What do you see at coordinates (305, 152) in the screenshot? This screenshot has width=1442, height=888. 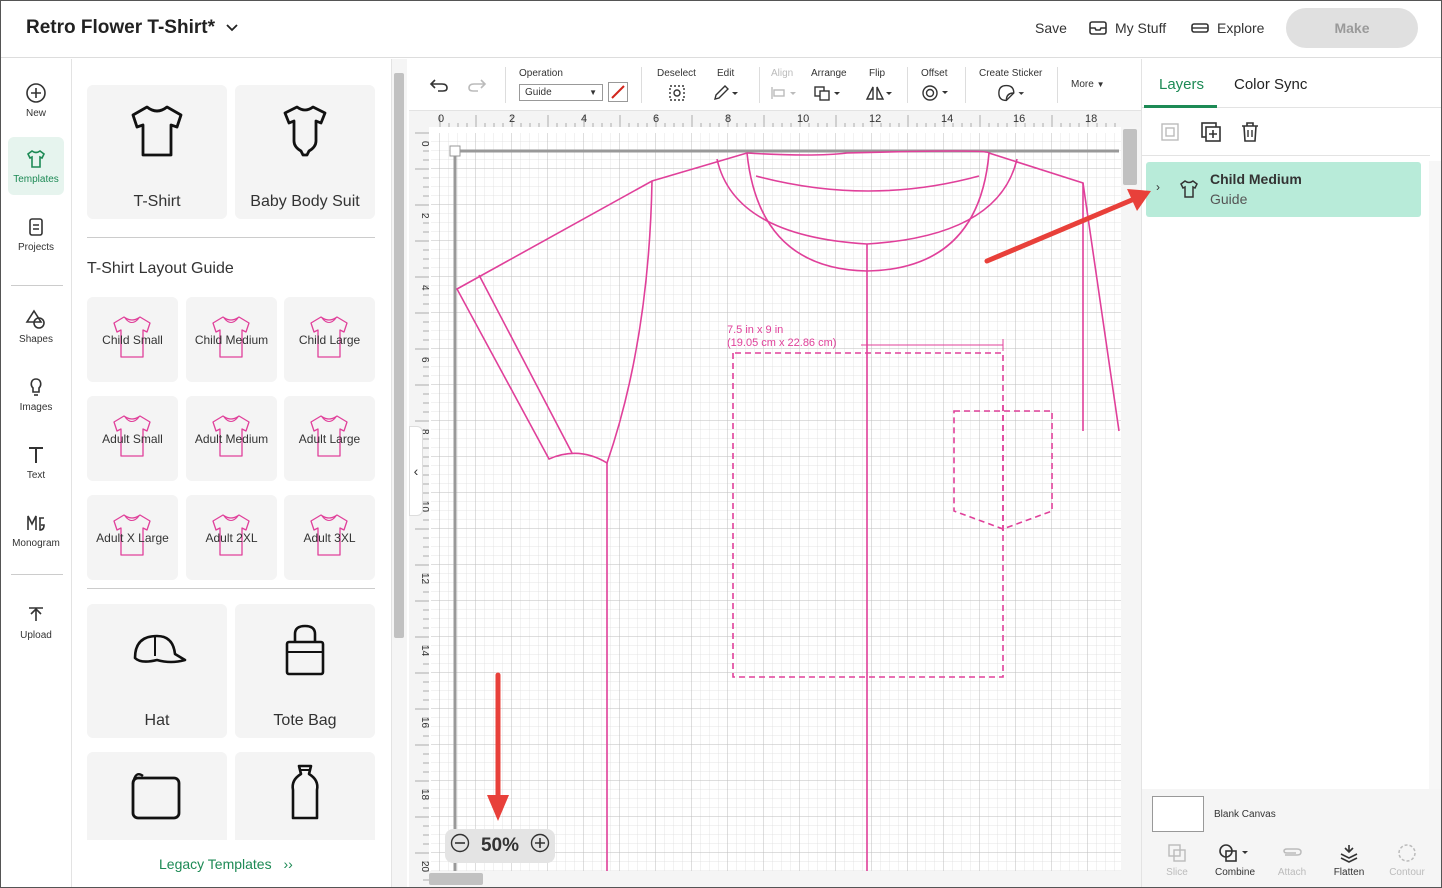 I see `template-baby-body-suit: Baby Body Suit` at bounding box center [305, 152].